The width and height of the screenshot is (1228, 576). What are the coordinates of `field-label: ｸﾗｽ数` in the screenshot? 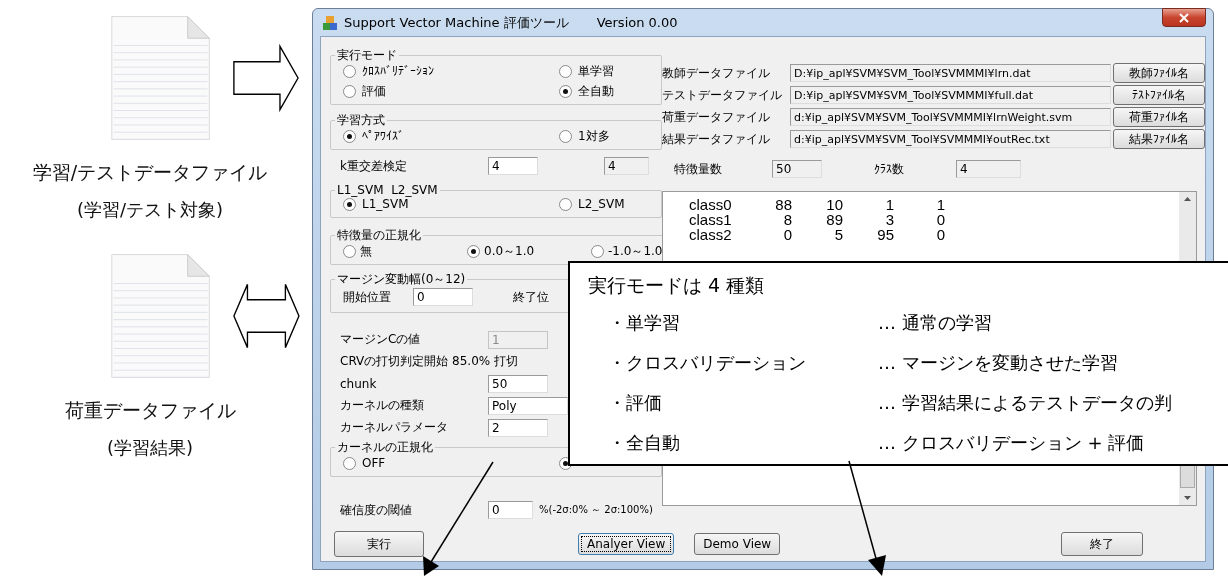 It's located at (889, 169).